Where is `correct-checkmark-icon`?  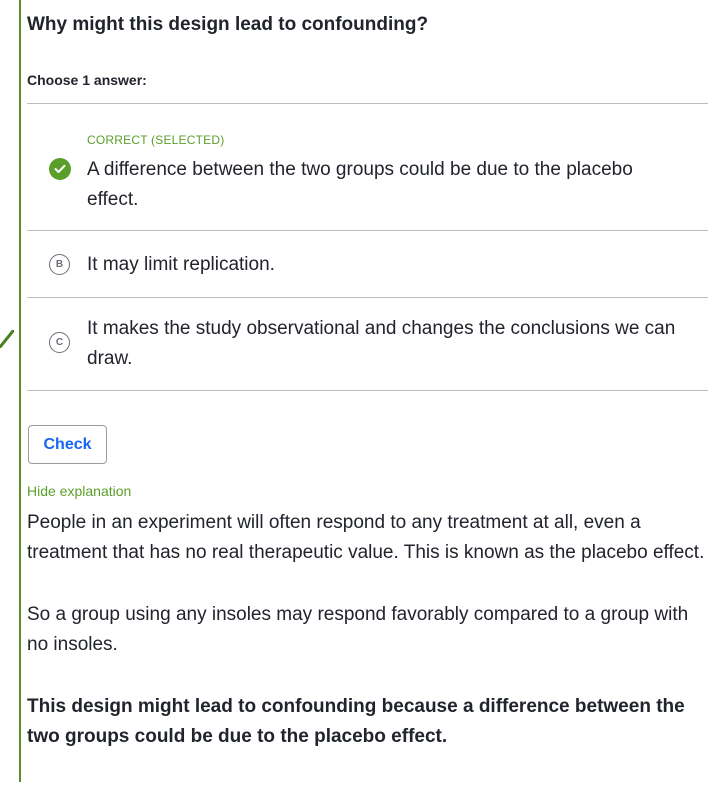
correct-checkmark-icon is located at coordinates (60, 169).